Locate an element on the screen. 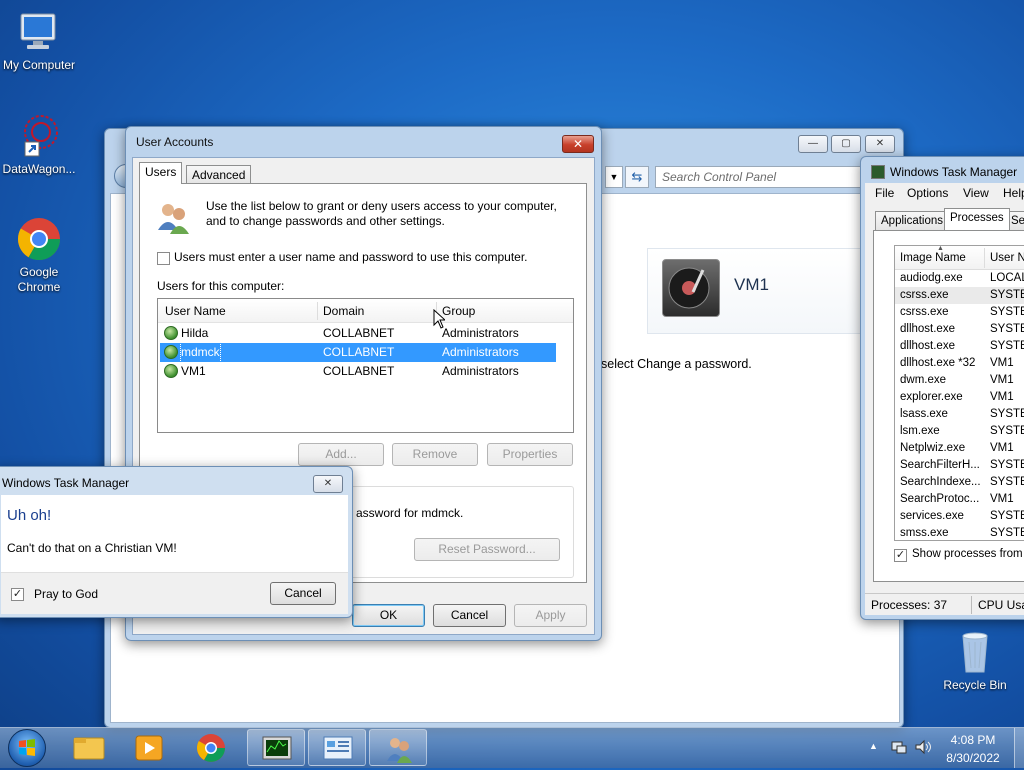  folder-icon is located at coordinates (89, 748).